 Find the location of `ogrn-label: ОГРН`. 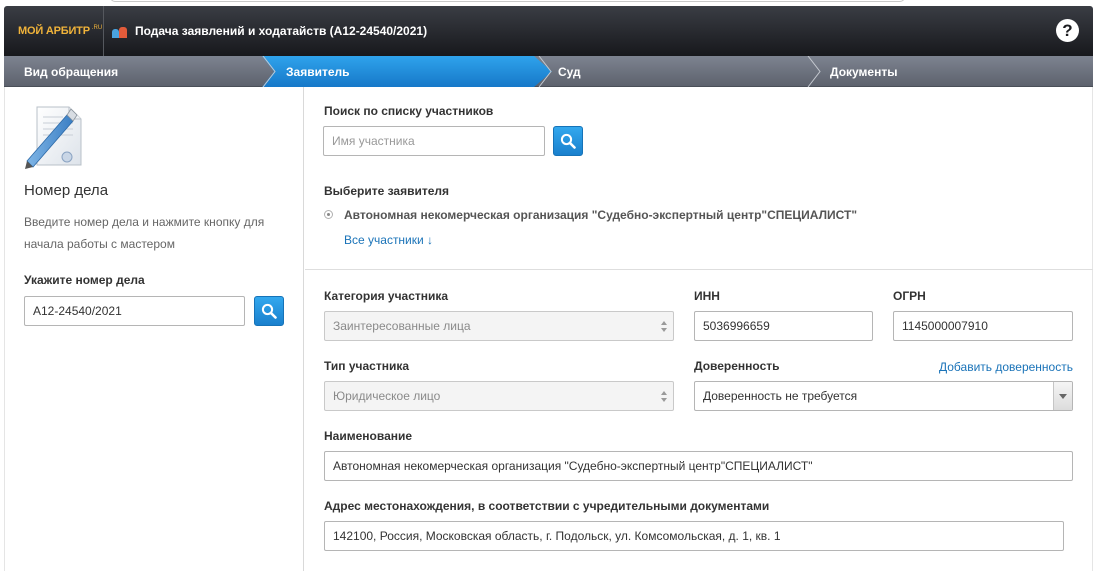

ogrn-label: ОГРН is located at coordinates (909, 296).